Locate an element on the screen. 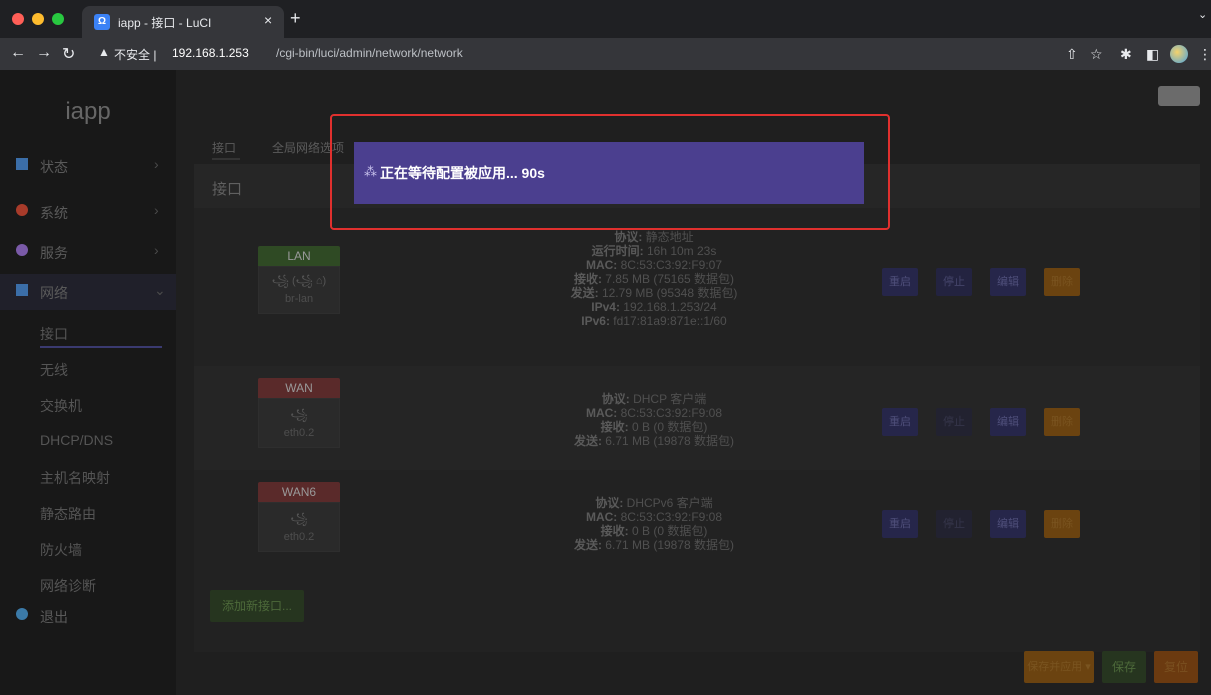  url-host: 192.168.1.253 is located at coordinates (210, 53).